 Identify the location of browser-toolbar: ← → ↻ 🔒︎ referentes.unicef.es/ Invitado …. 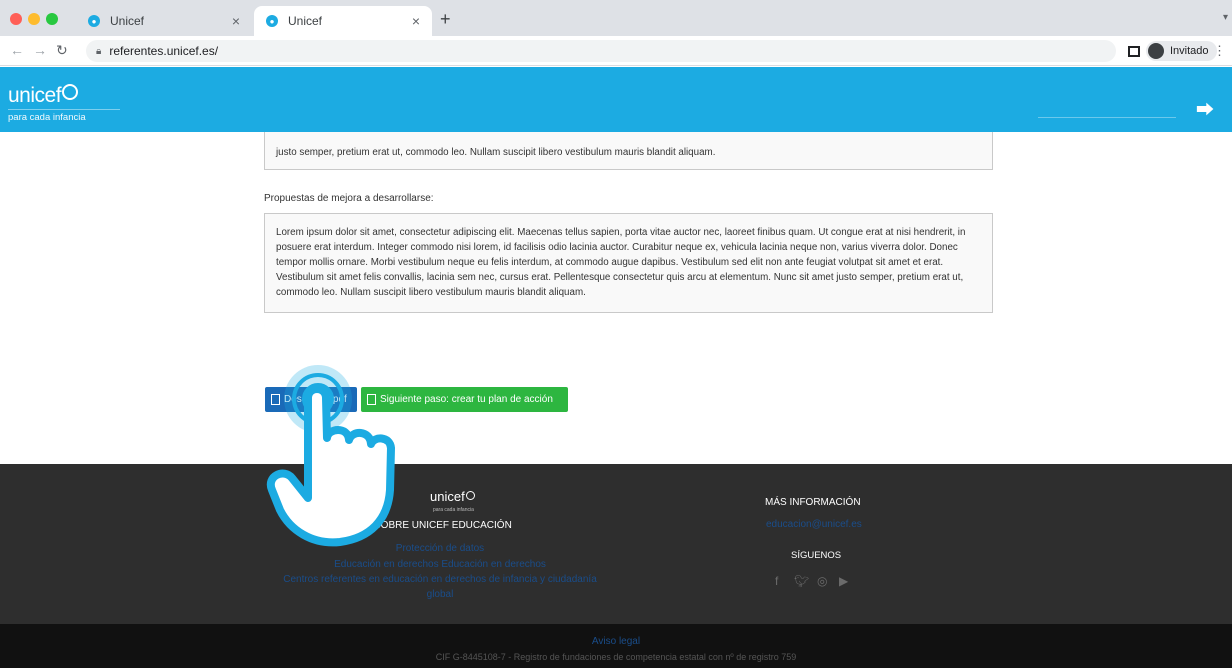
(616, 51).